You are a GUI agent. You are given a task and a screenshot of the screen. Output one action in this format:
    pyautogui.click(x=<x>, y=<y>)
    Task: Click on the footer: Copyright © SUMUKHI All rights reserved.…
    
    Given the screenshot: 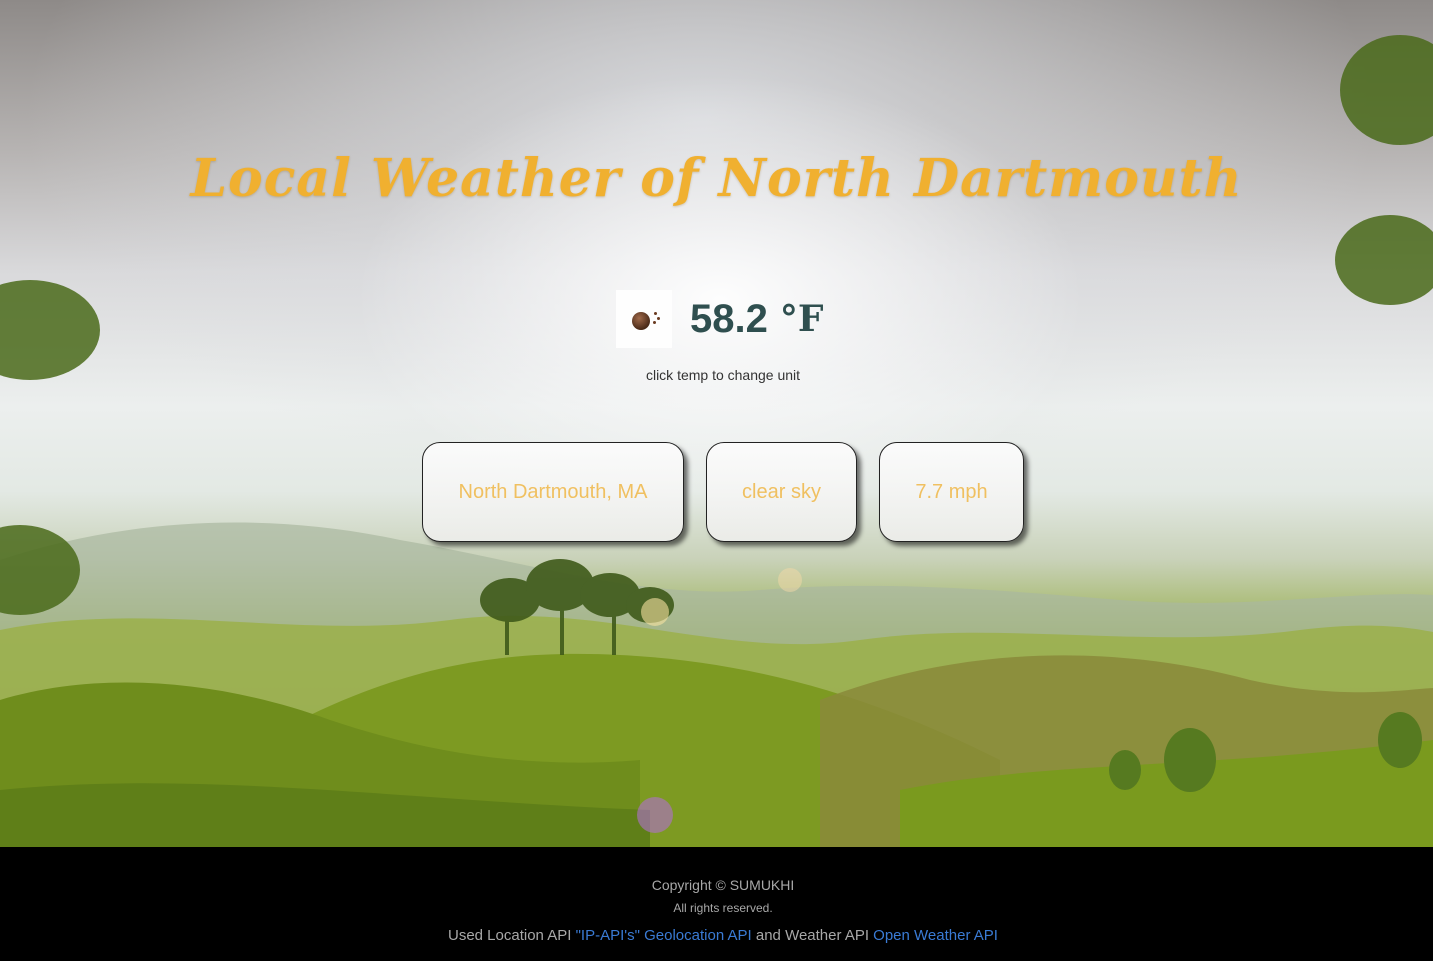 What is the action you would take?
    pyautogui.click(x=716, y=904)
    